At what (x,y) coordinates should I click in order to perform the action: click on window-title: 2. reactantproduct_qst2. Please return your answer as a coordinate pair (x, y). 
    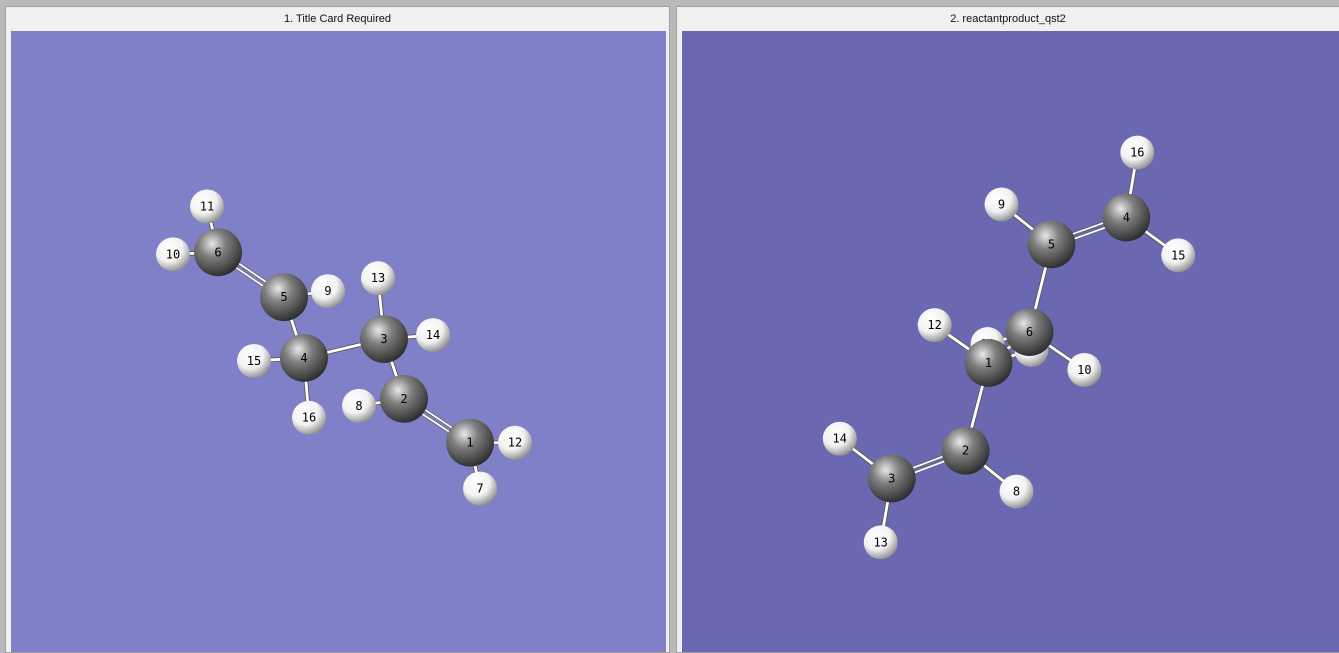
    Looking at the image, I should click on (1008, 19).